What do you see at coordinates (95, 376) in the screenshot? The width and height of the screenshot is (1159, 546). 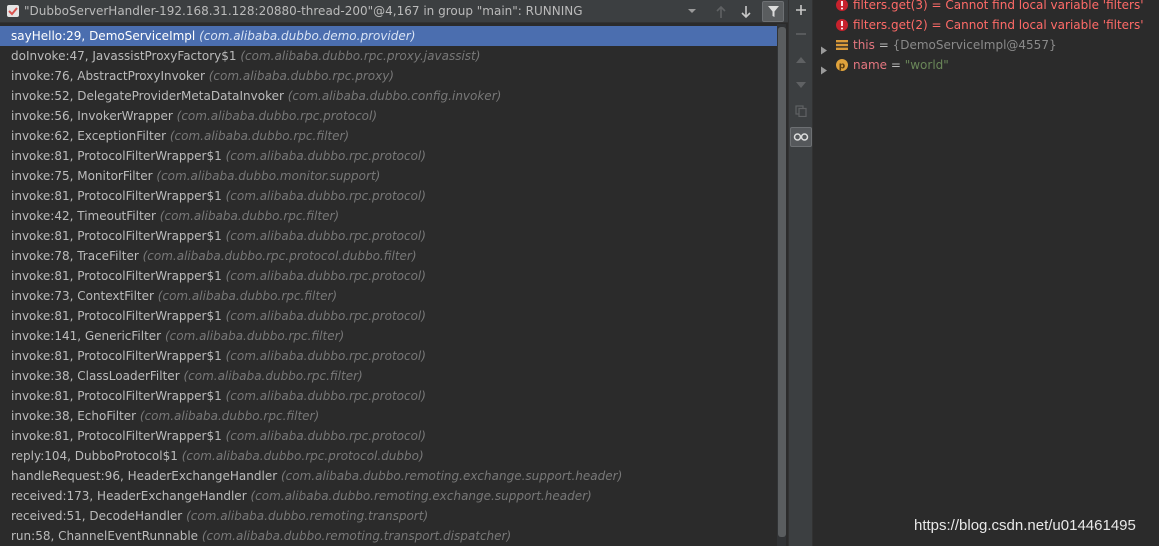 I see `frame-method: invoke:38, ClassLoaderFilter` at bounding box center [95, 376].